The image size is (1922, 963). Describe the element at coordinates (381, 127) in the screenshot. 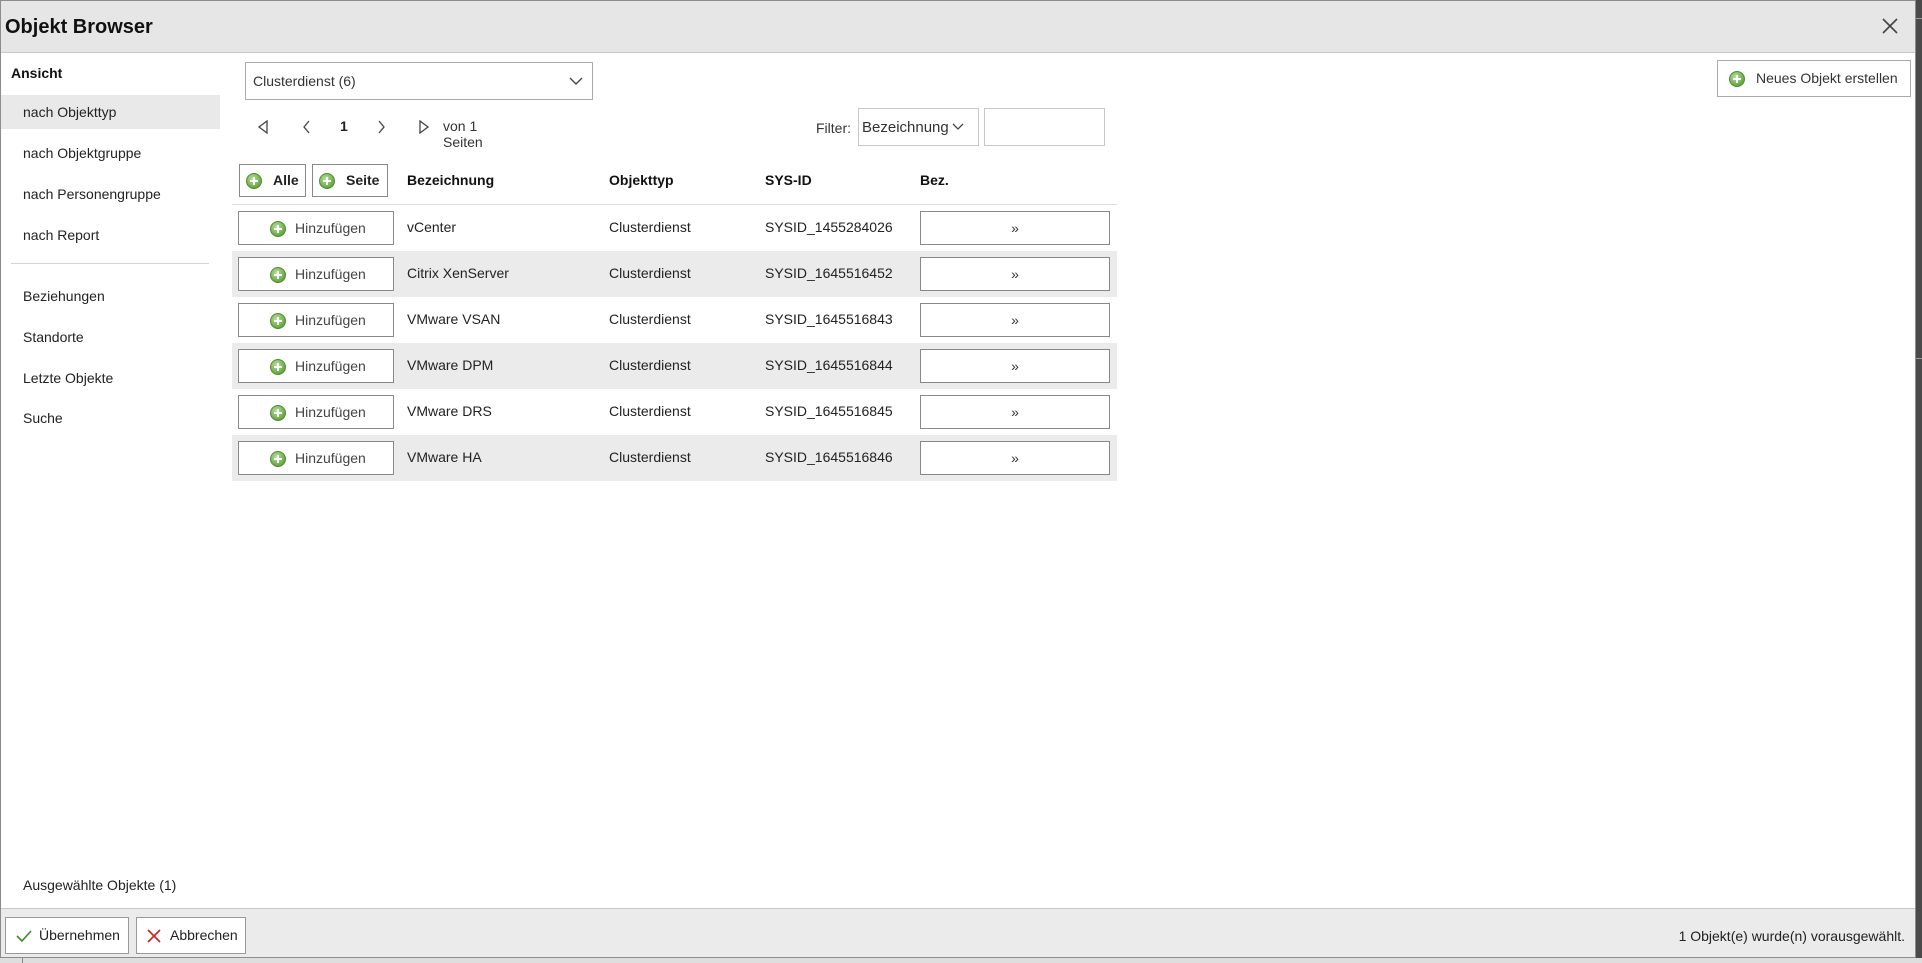

I see `next-page-icon` at that location.